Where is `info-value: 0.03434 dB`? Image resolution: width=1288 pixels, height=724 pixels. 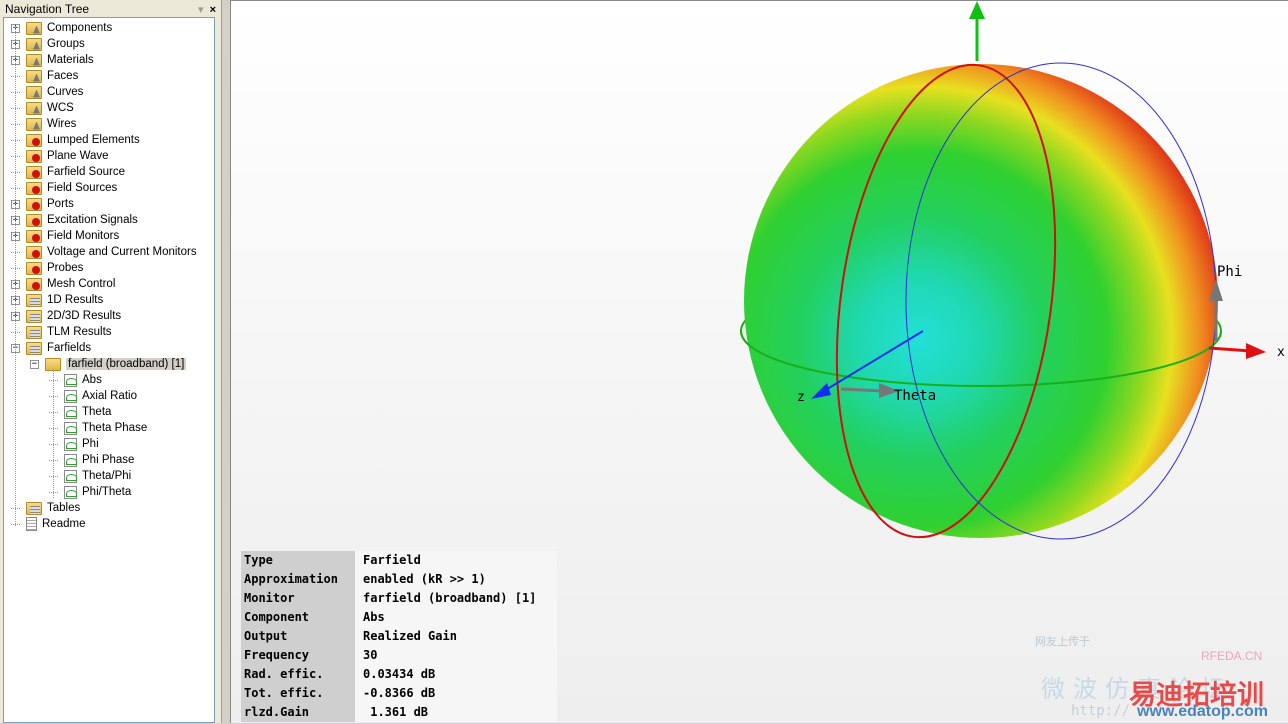 info-value: 0.03434 dB is located at coordinates (456, 674).